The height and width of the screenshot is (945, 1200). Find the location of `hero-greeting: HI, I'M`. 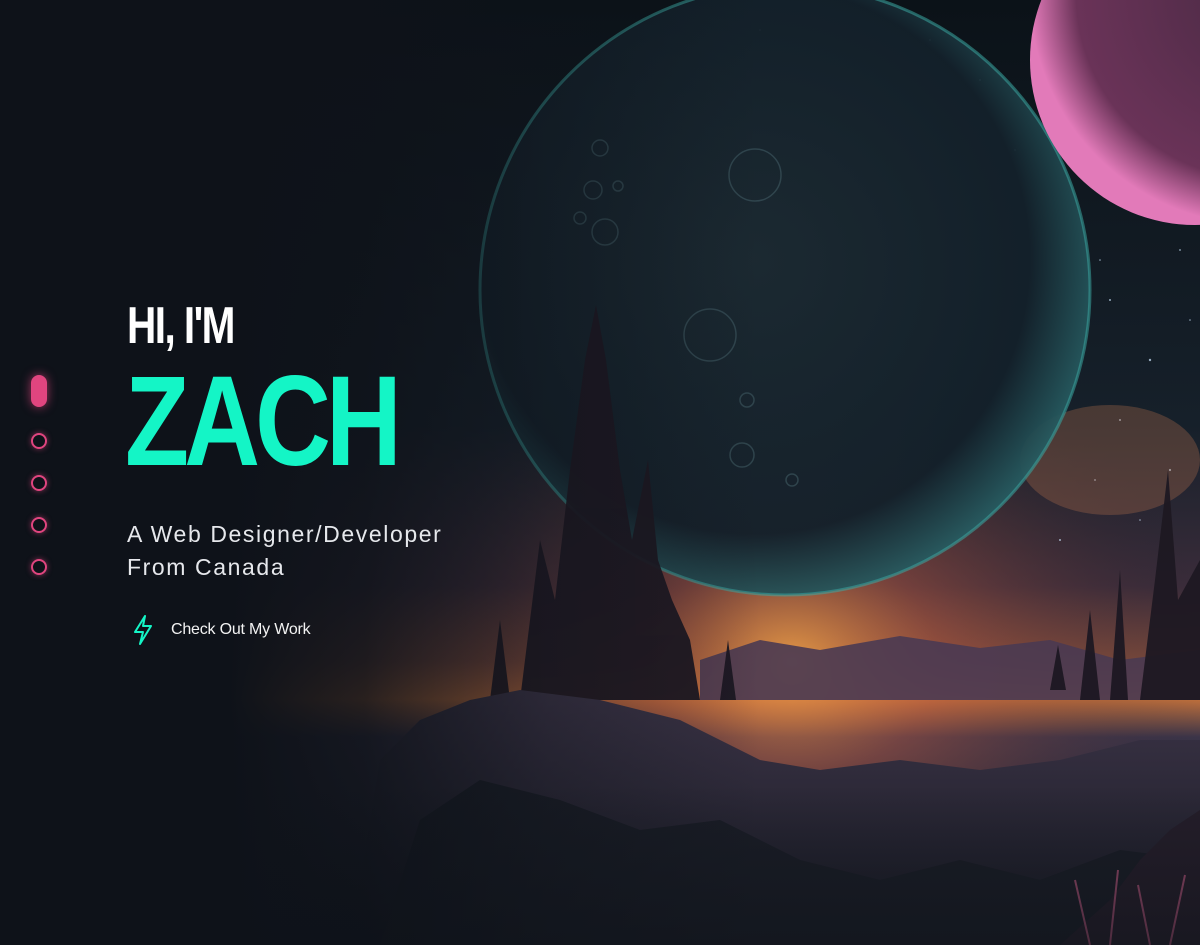

hero-greeting: HI, I'M is located at coordinates (181, 326).